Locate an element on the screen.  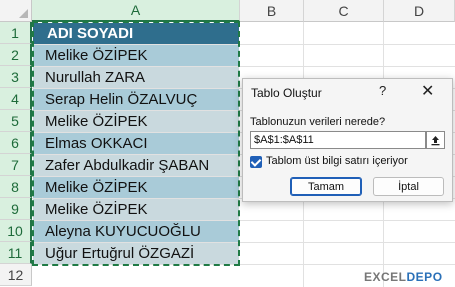
row-header-1: 1 is located at coordinates (16, 33).